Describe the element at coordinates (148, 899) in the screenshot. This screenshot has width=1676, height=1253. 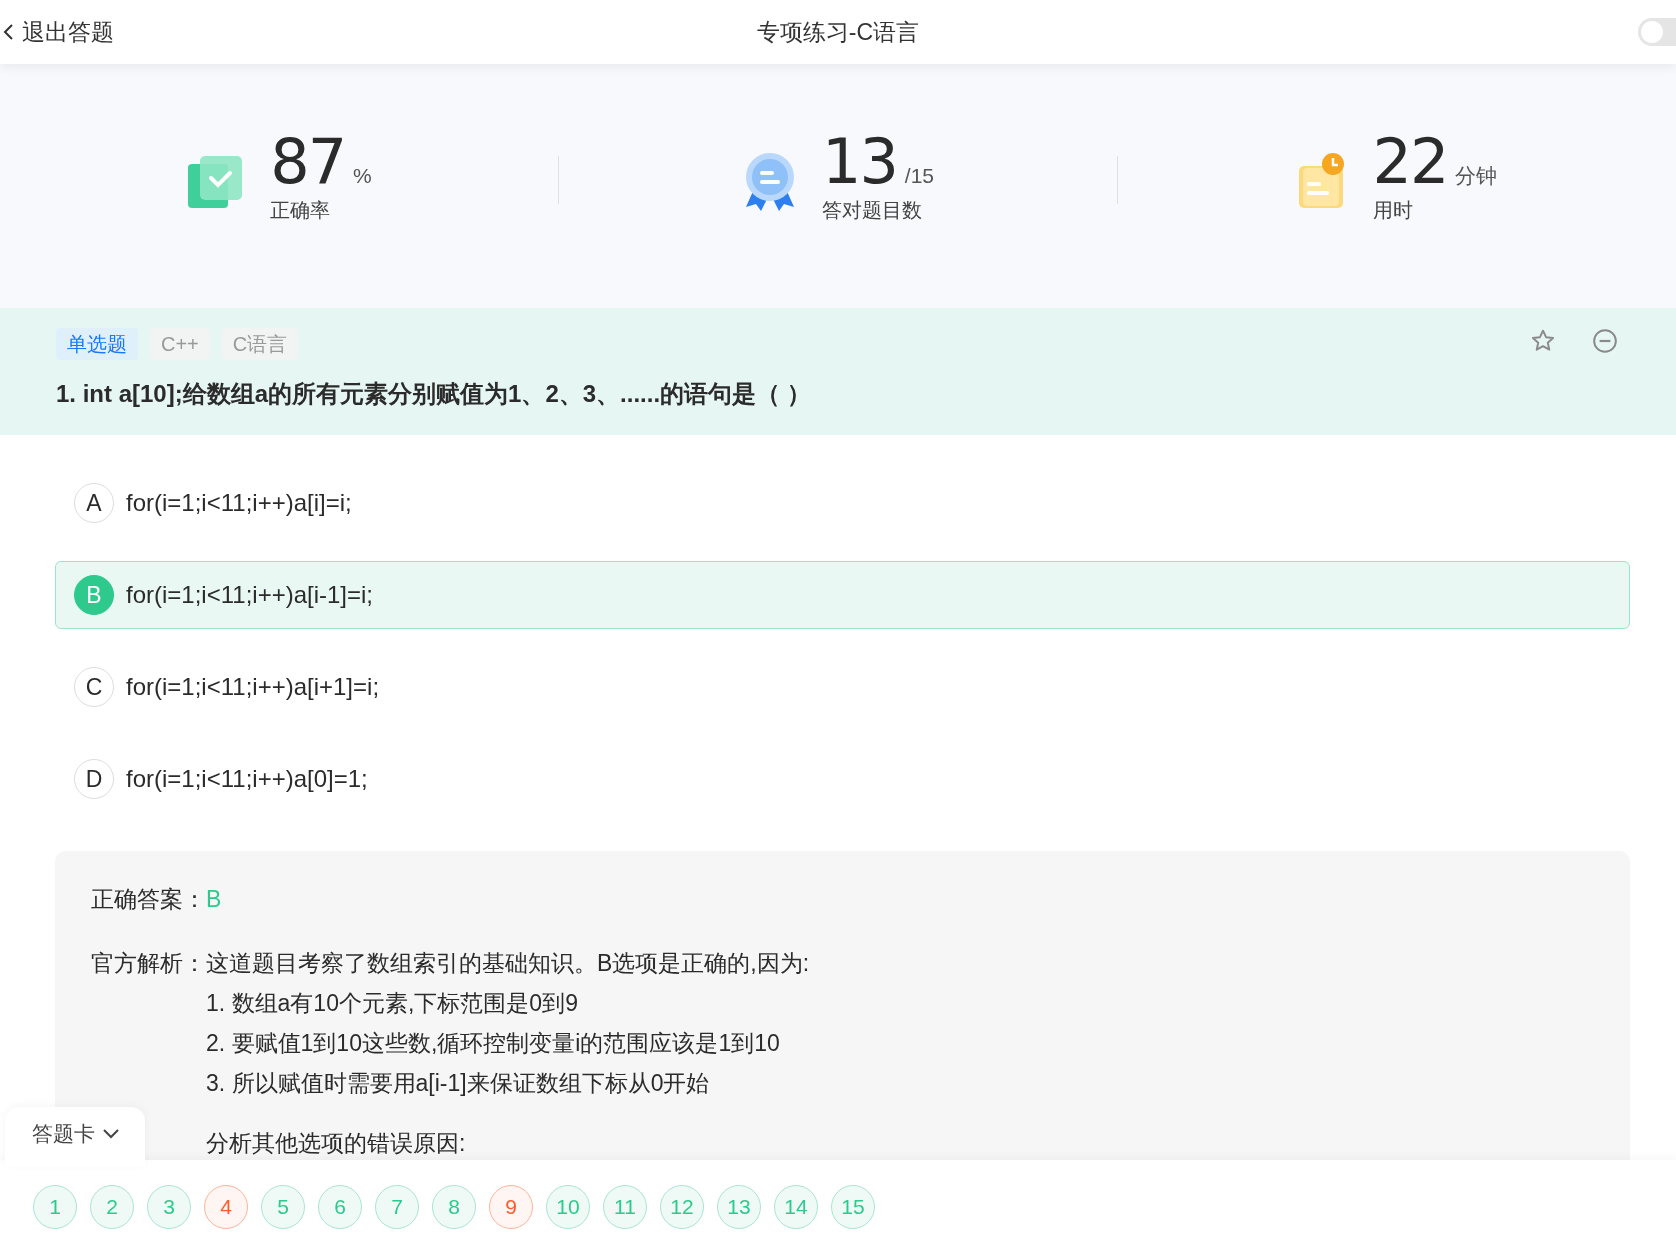
I see `answer-label: 正确答案：` at that location.